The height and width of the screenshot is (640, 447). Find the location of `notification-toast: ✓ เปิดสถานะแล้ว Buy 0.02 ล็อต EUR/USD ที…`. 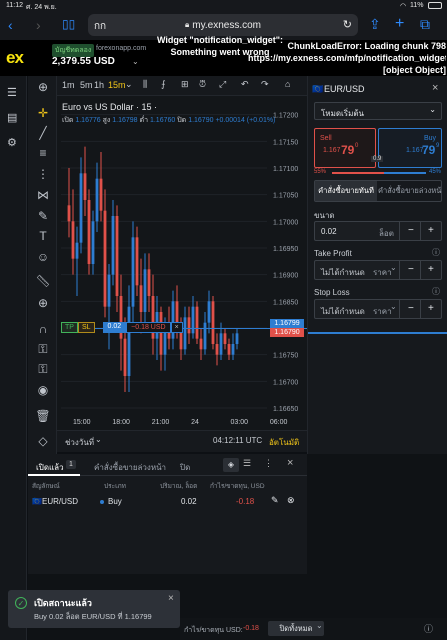

notification-toast: ✓ เปิดสถานะแล้ว Buy 0.02 ล็อต EUR/USD ที… is located at coordinates (94, 609).